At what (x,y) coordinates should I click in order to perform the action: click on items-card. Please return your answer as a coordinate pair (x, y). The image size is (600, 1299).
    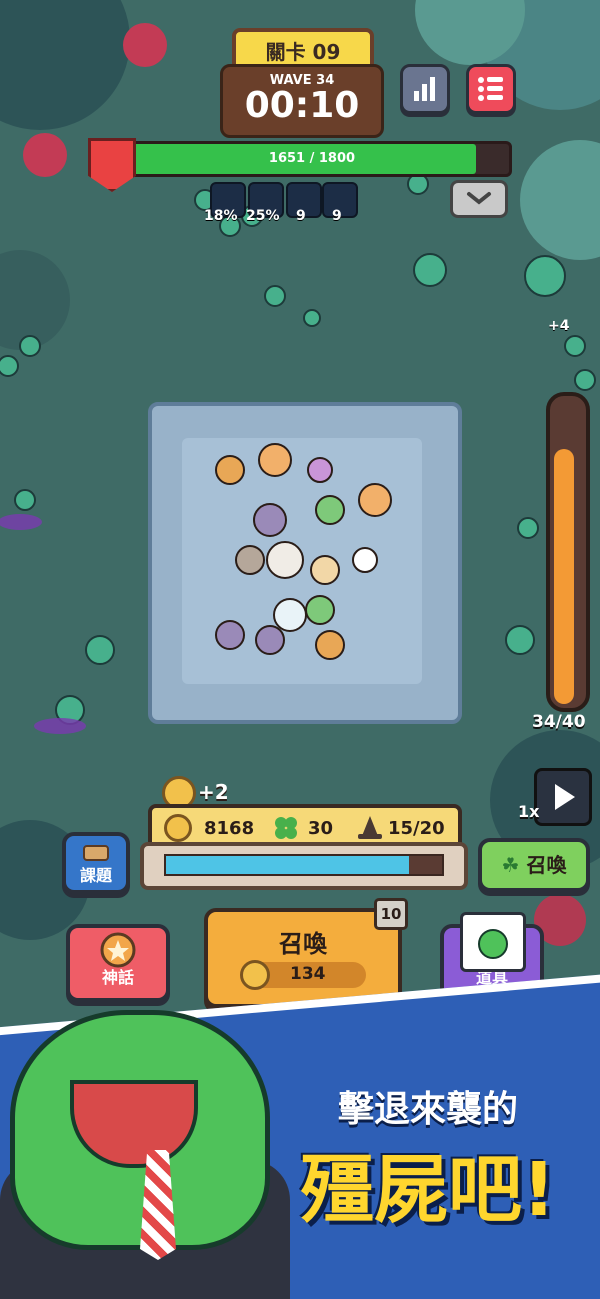
    Looking at the image, I should click on (493, 942).